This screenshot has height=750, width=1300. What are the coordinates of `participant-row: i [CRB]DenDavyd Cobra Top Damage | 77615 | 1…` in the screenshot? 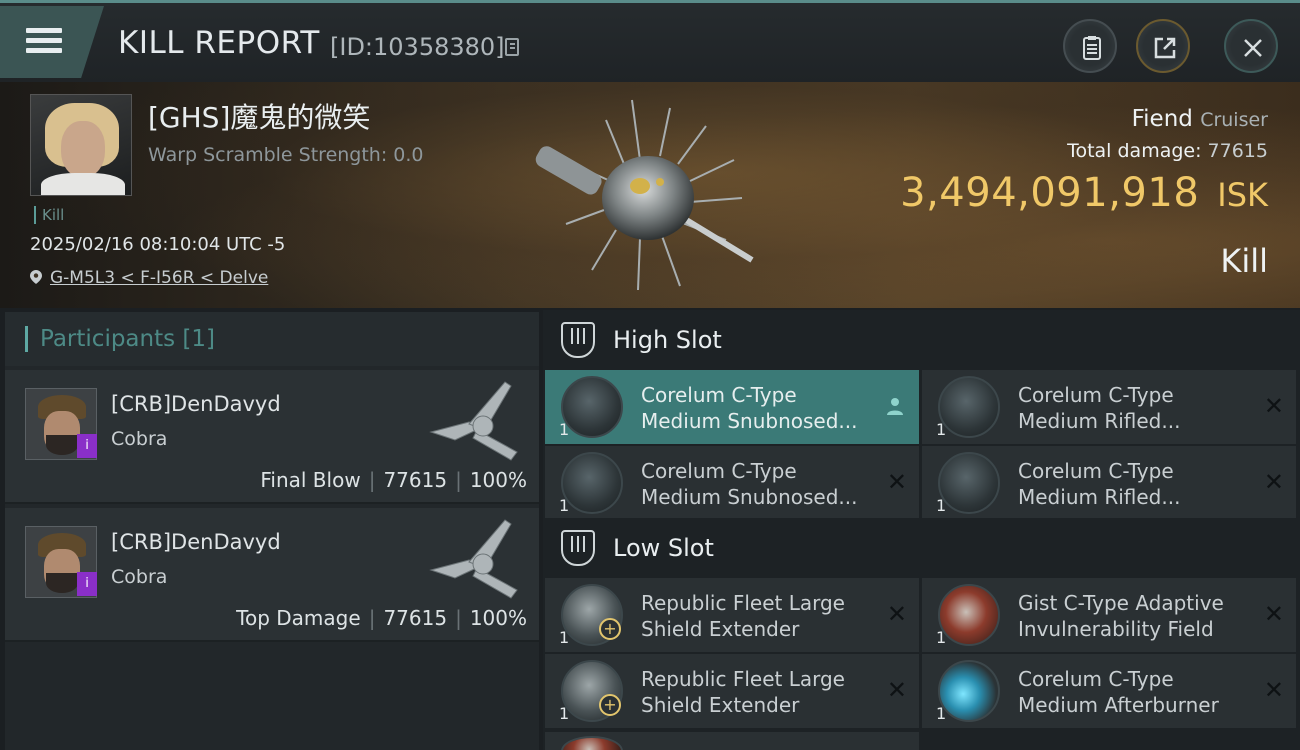 It's located at (272, 575).